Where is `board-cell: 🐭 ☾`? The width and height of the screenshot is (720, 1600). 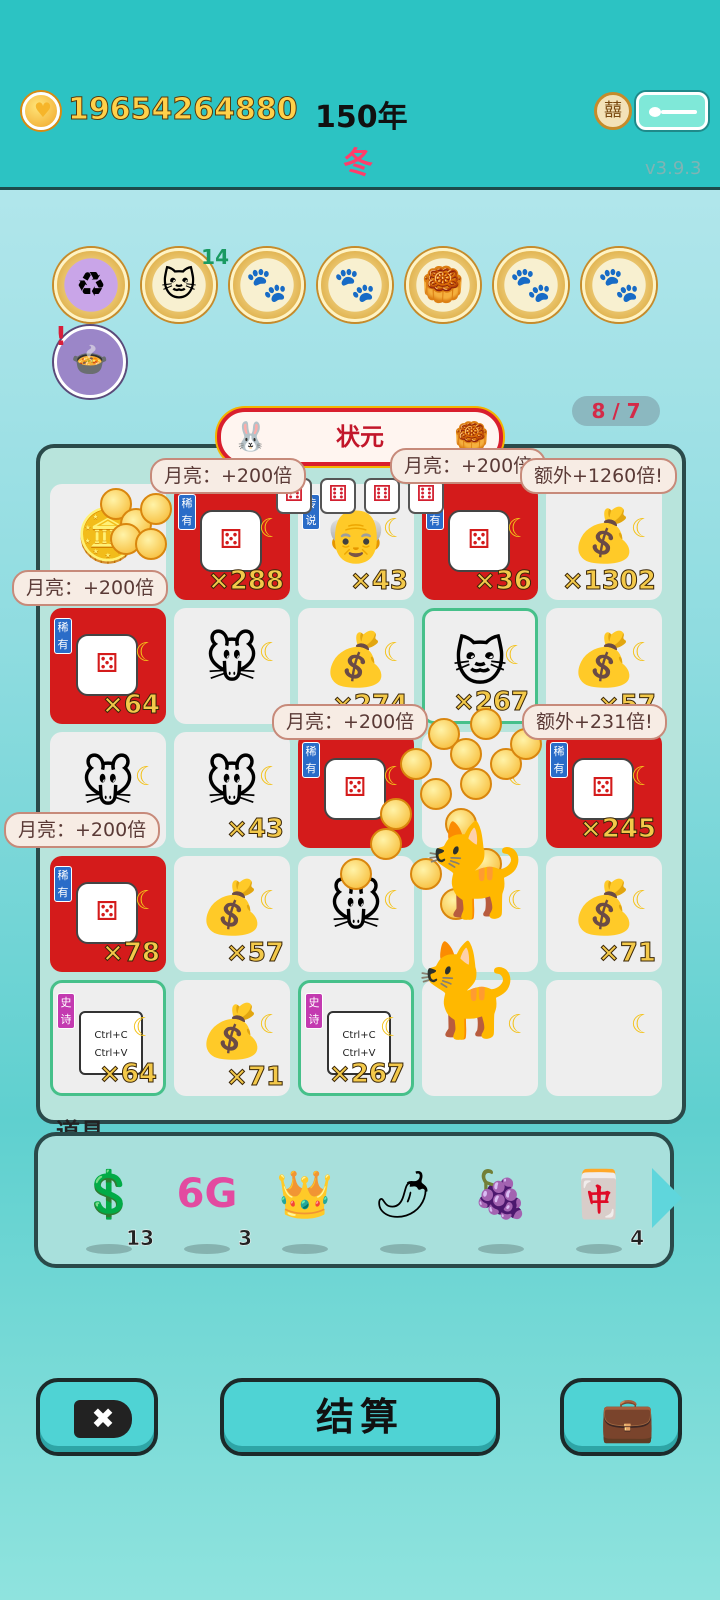
board-cell: 🐭 ☾ is located at coordinates (232, 666).